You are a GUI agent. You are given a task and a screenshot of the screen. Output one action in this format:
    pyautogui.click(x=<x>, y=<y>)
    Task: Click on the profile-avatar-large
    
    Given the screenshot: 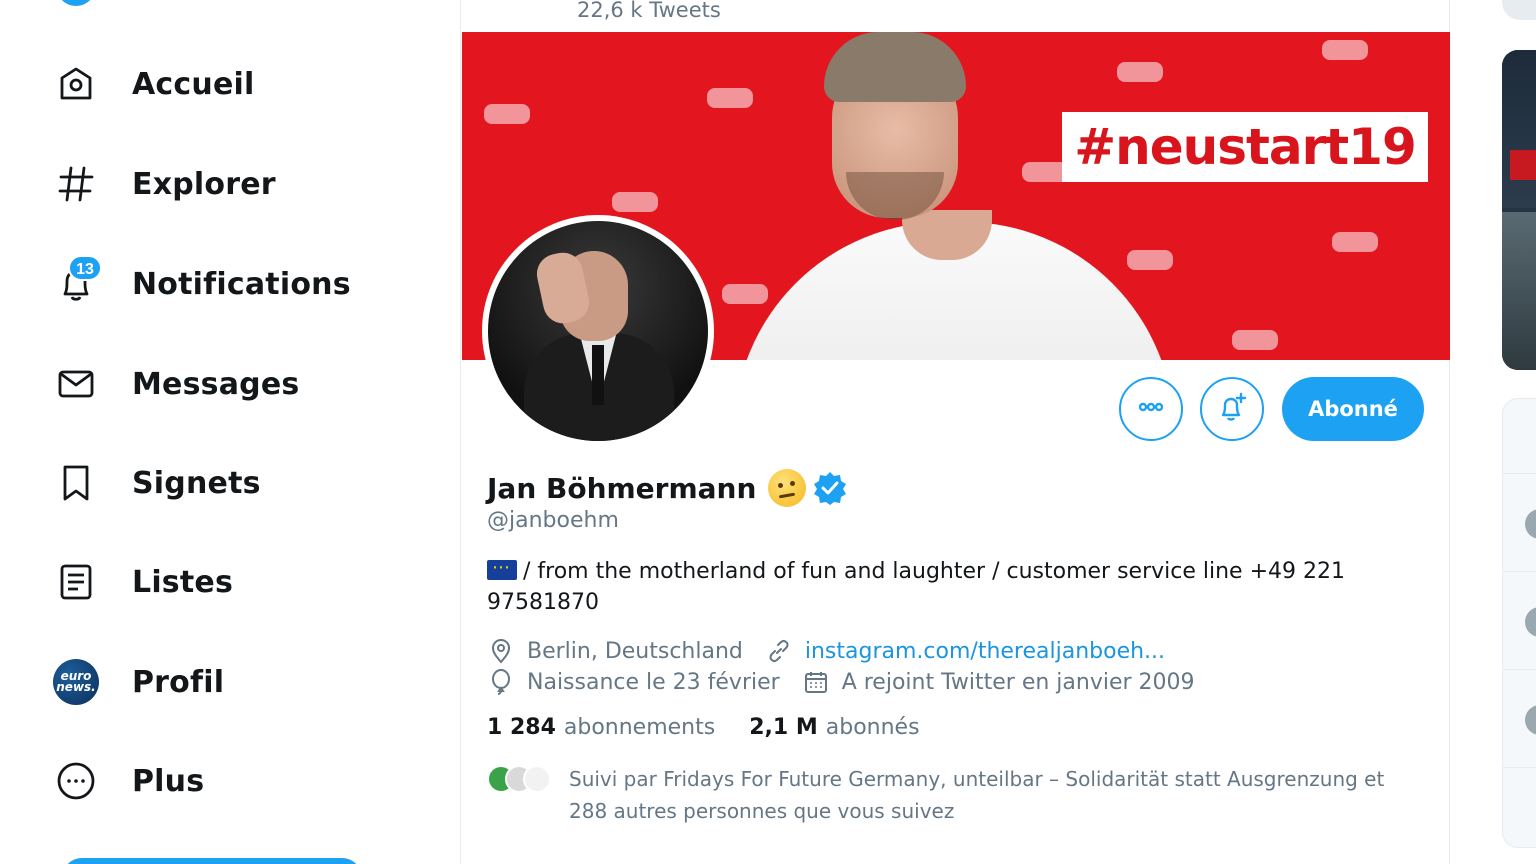 What is the action you would take?
    pyautogui.click(x=598, y=331)
    